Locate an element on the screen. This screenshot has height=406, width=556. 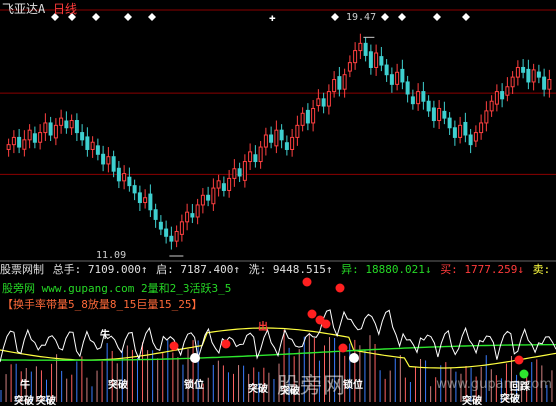
signal-label: 牛 is located at coordinates (105, 335).